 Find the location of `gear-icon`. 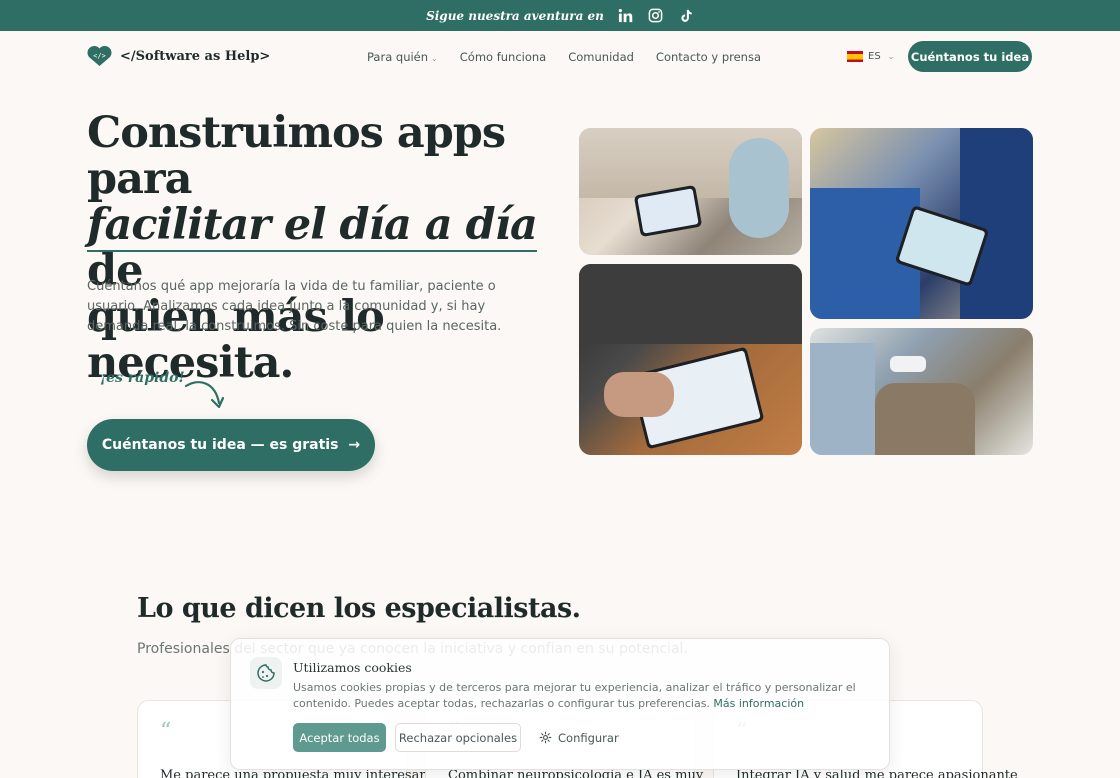

gear-icon is located at coordinates (545, 737).